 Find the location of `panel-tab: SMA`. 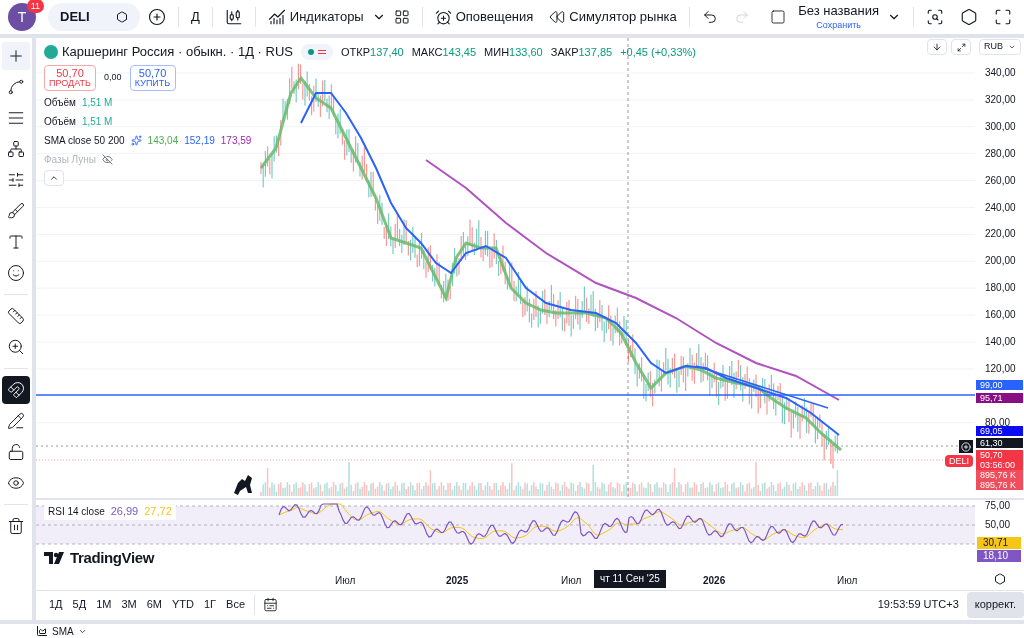

panel-tab: SMA is located at coordinates (69, 630).